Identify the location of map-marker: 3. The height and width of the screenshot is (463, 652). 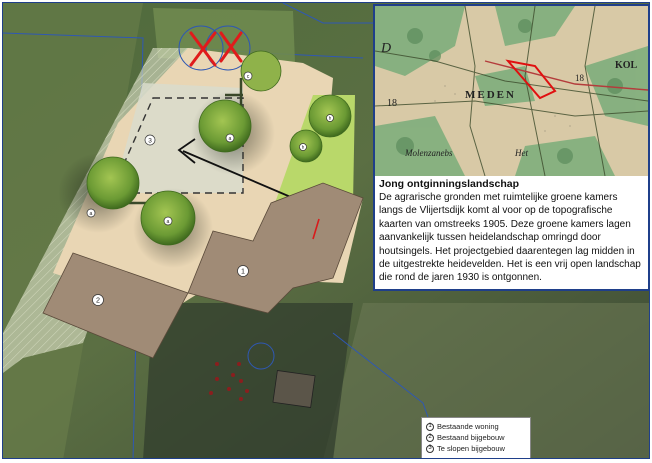
(150, 140).